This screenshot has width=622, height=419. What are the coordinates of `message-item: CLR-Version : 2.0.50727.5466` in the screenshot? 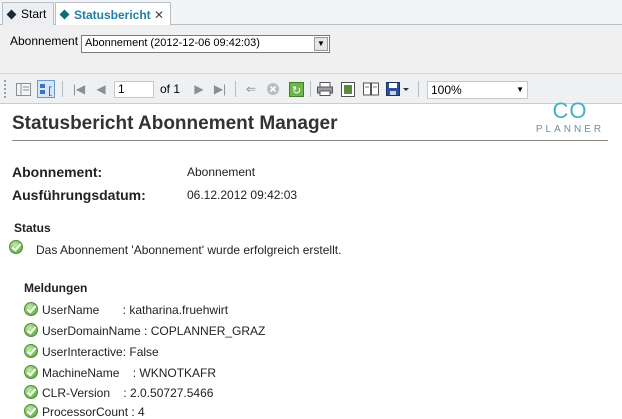 It's located at (128, 393).